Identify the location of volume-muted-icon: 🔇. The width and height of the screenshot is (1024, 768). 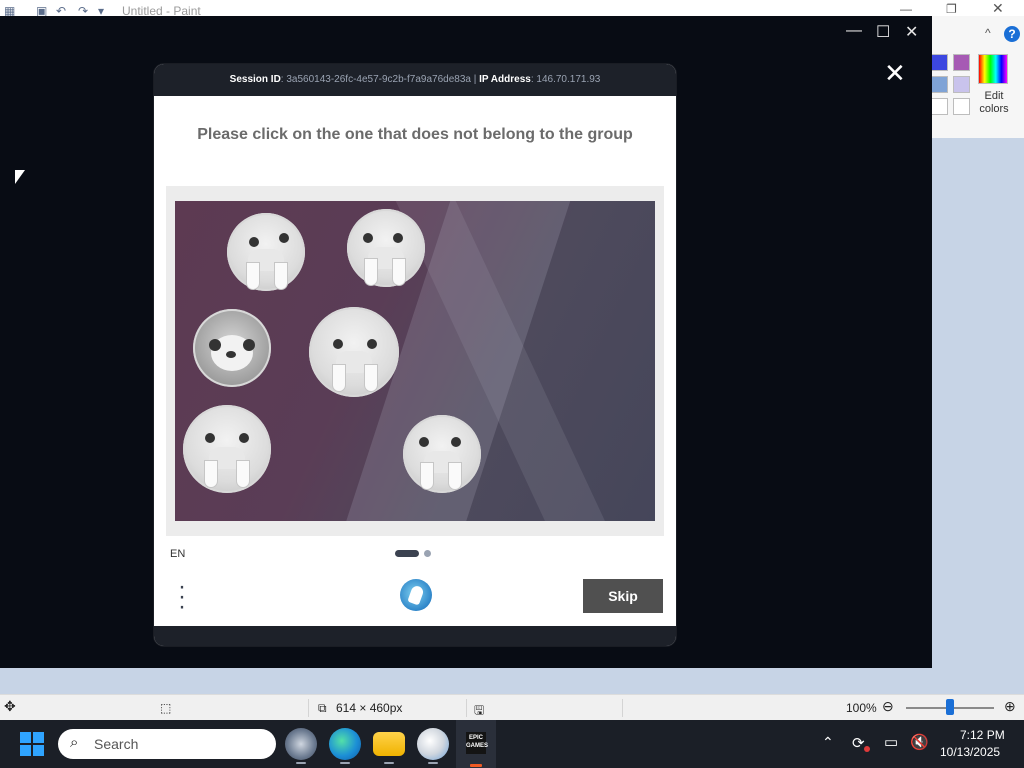
(919, 742).